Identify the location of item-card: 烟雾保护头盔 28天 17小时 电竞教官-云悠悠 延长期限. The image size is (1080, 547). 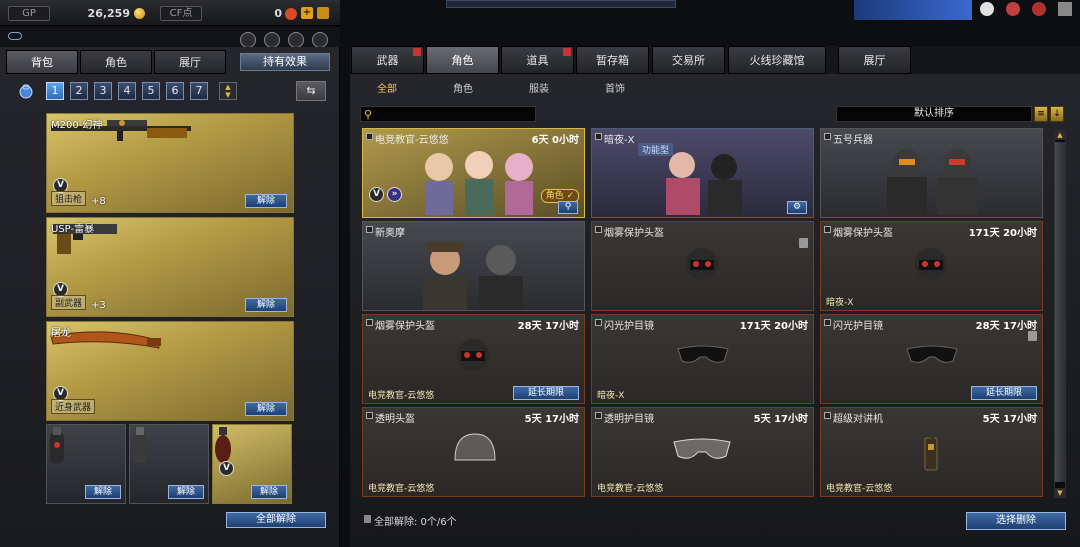
(473, 359).